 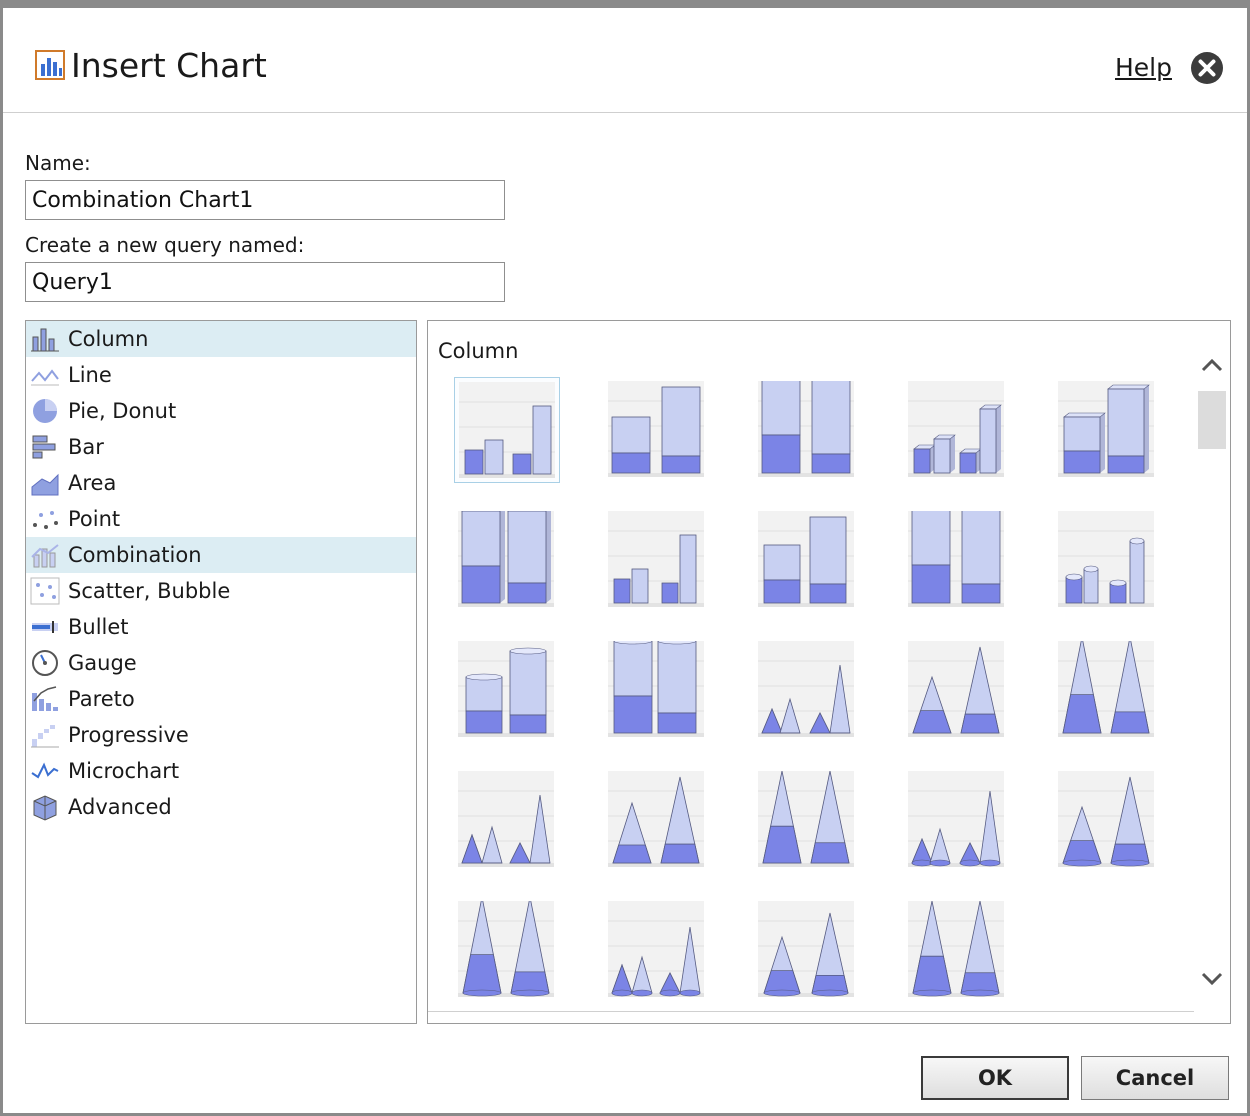 What do you see at coordinates (45, 698) in the screenshot?
I see `pareto-chart-icon` at bounding box center [45, 698].